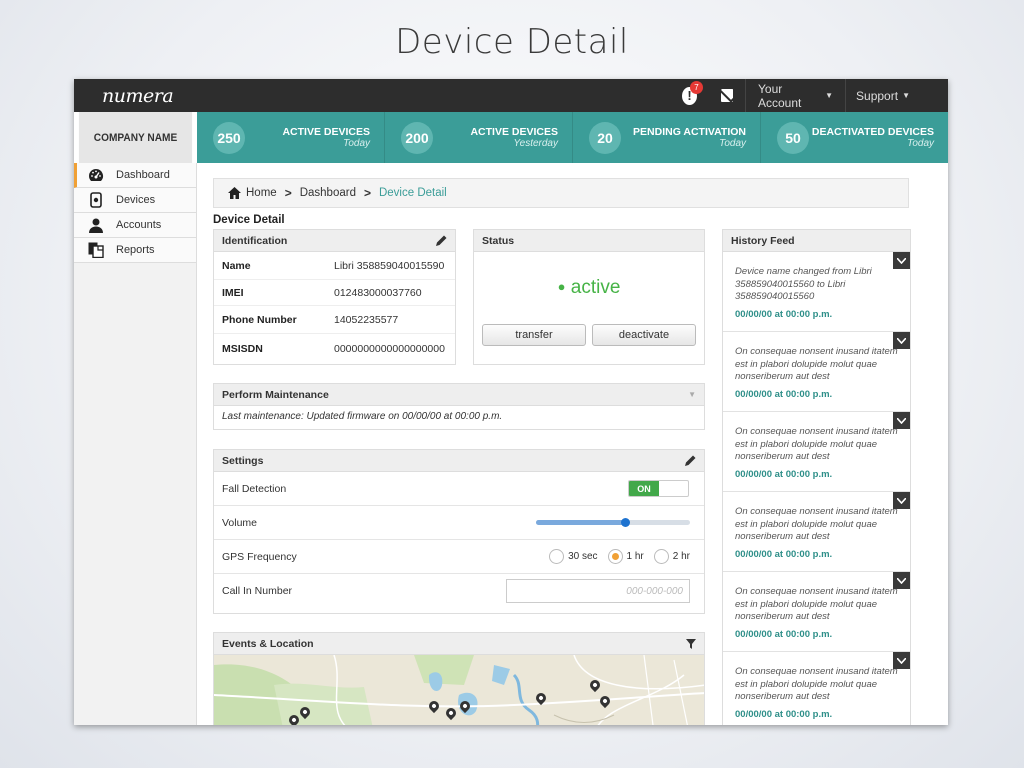 The width and height of the screenshot is (1024, 768). Describe the element at coordinates (143, 175) in the screenshot. I see `sidebar-item-label: Dashboard` at that location.